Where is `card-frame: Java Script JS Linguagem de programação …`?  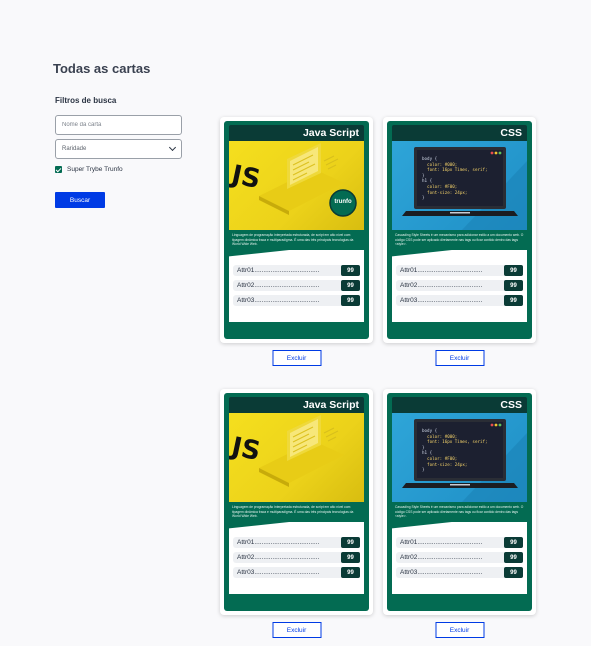 card-frame: Java Script JS Linguagem de programação … is located at coordinates (296, 502).